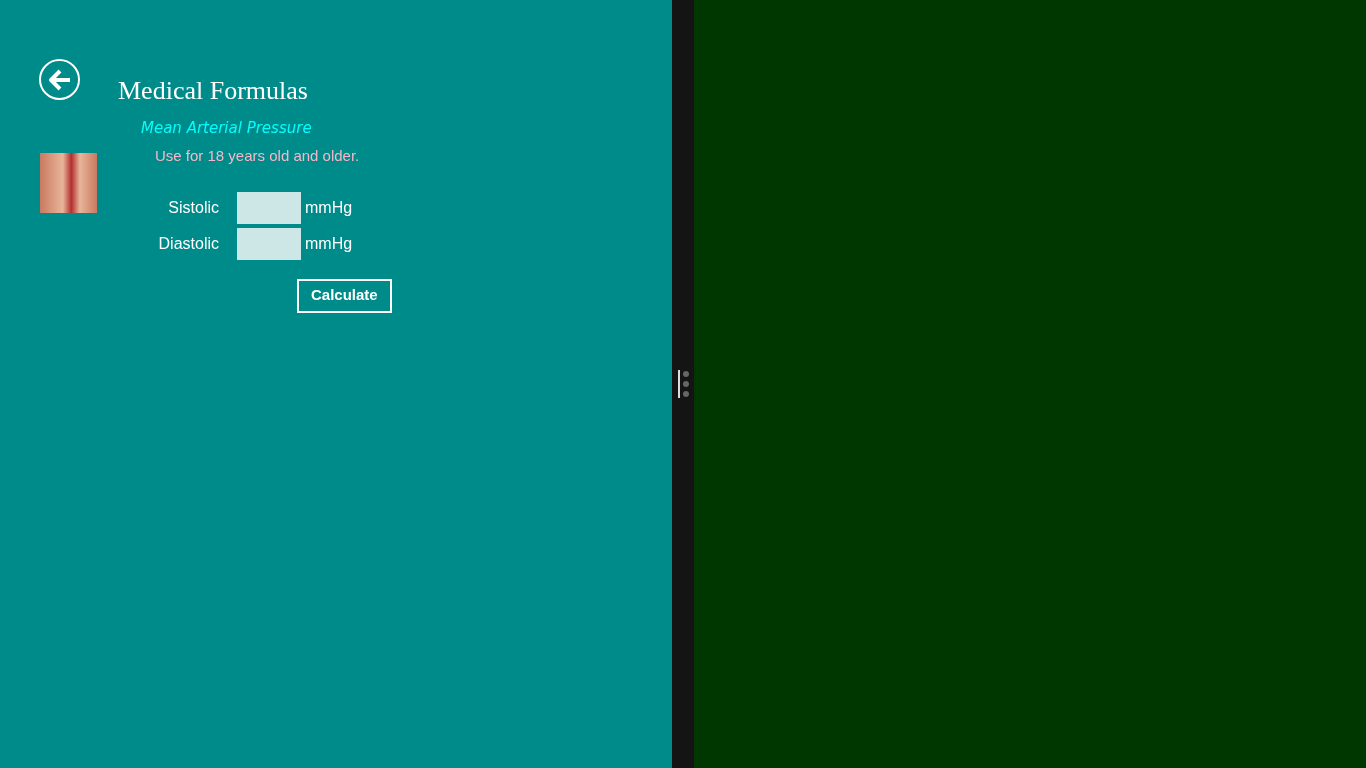  What do you see at coordinates (685, 384) in the screenshot?
I see `drag-handle-icon` at bounding box center [685, 384].